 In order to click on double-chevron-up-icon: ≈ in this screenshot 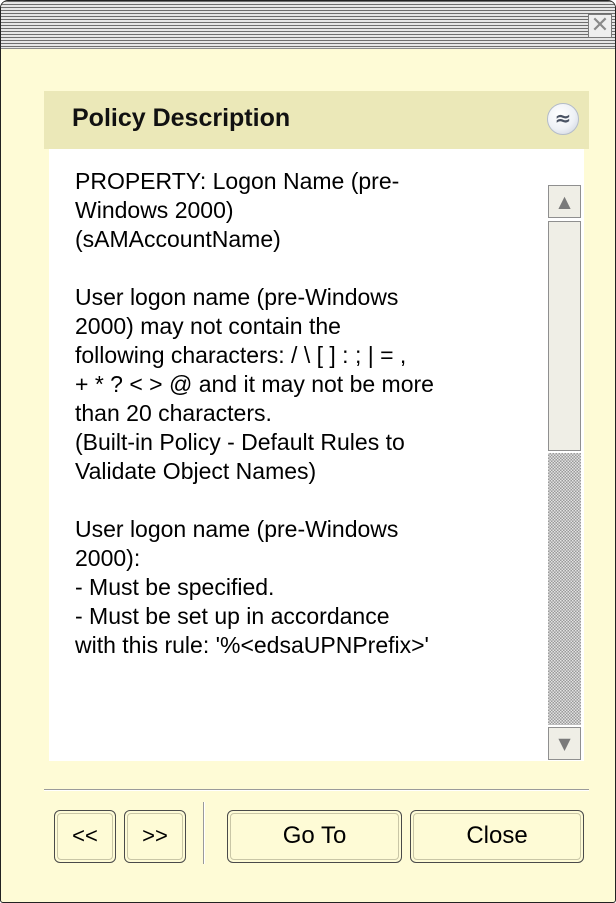, I will do `click(563, 118)`.